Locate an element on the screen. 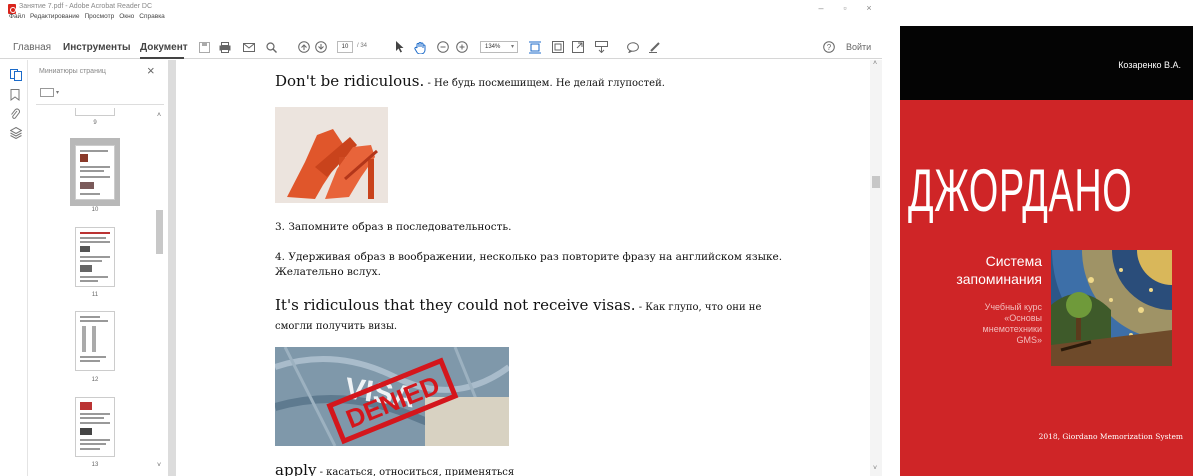 This screenshot has height=476, width=1193. scroll-down-icon: ˅ is located at coordinates (875, 468).